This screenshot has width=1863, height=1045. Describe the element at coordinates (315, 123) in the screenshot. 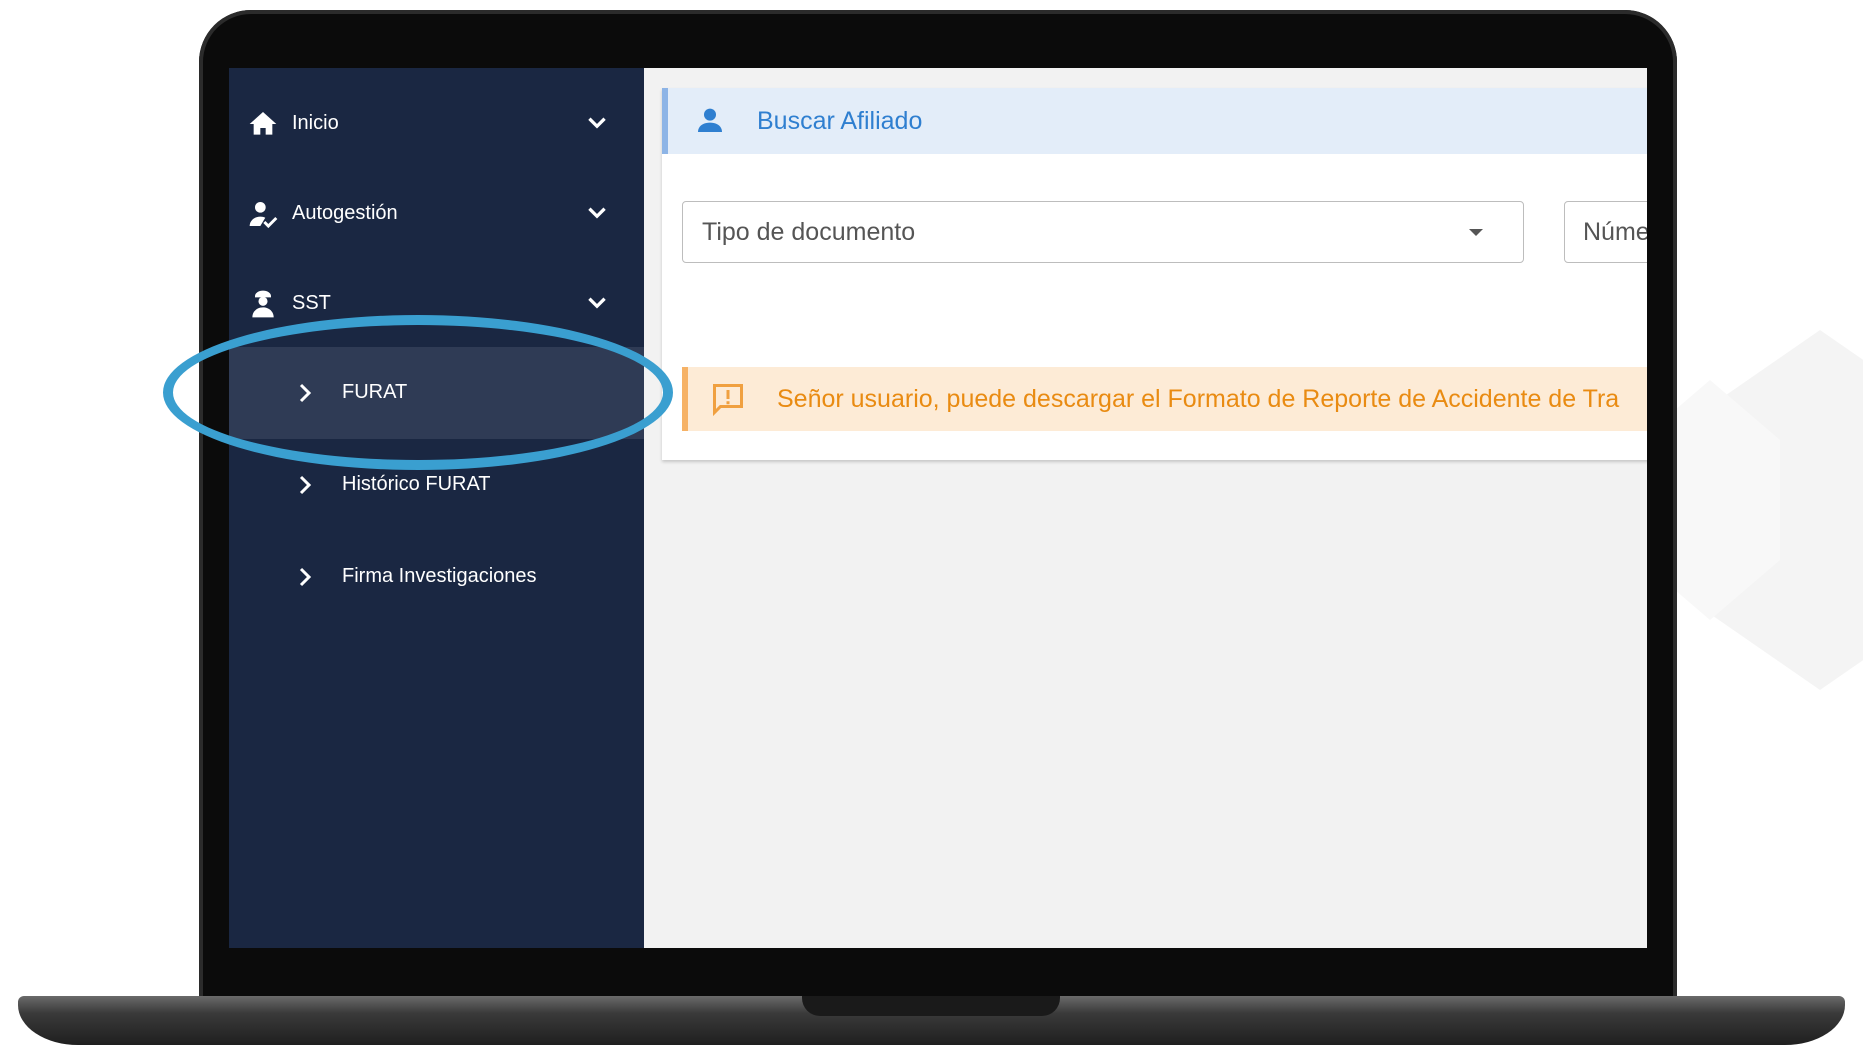

I see `sidebar-item-label: Inicio` at that location.